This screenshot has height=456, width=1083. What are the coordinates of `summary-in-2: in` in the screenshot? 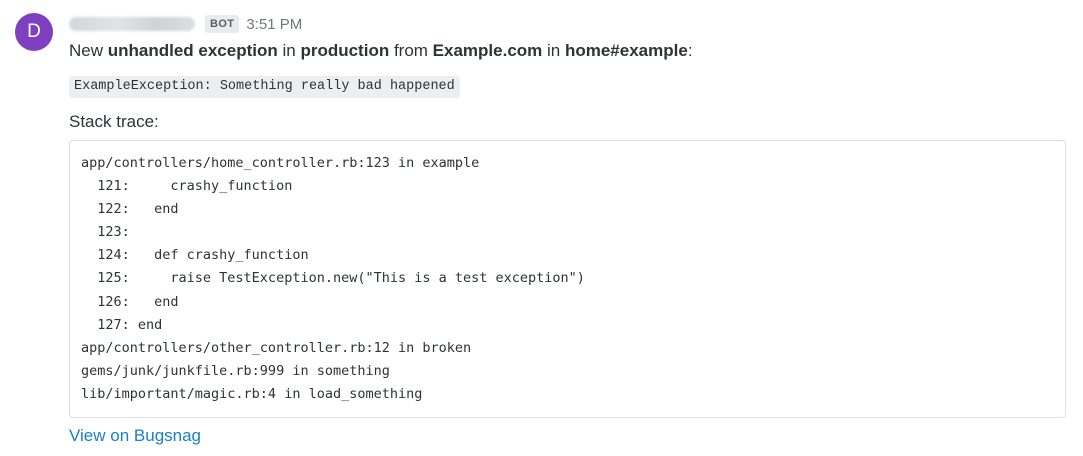 It's located at (553, 50).